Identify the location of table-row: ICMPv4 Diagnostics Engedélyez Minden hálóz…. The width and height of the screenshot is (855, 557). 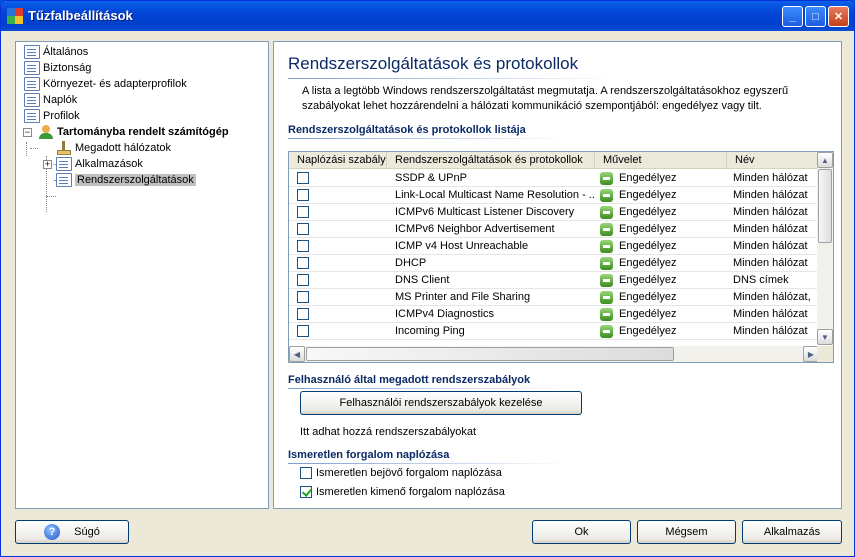
(554, 314).